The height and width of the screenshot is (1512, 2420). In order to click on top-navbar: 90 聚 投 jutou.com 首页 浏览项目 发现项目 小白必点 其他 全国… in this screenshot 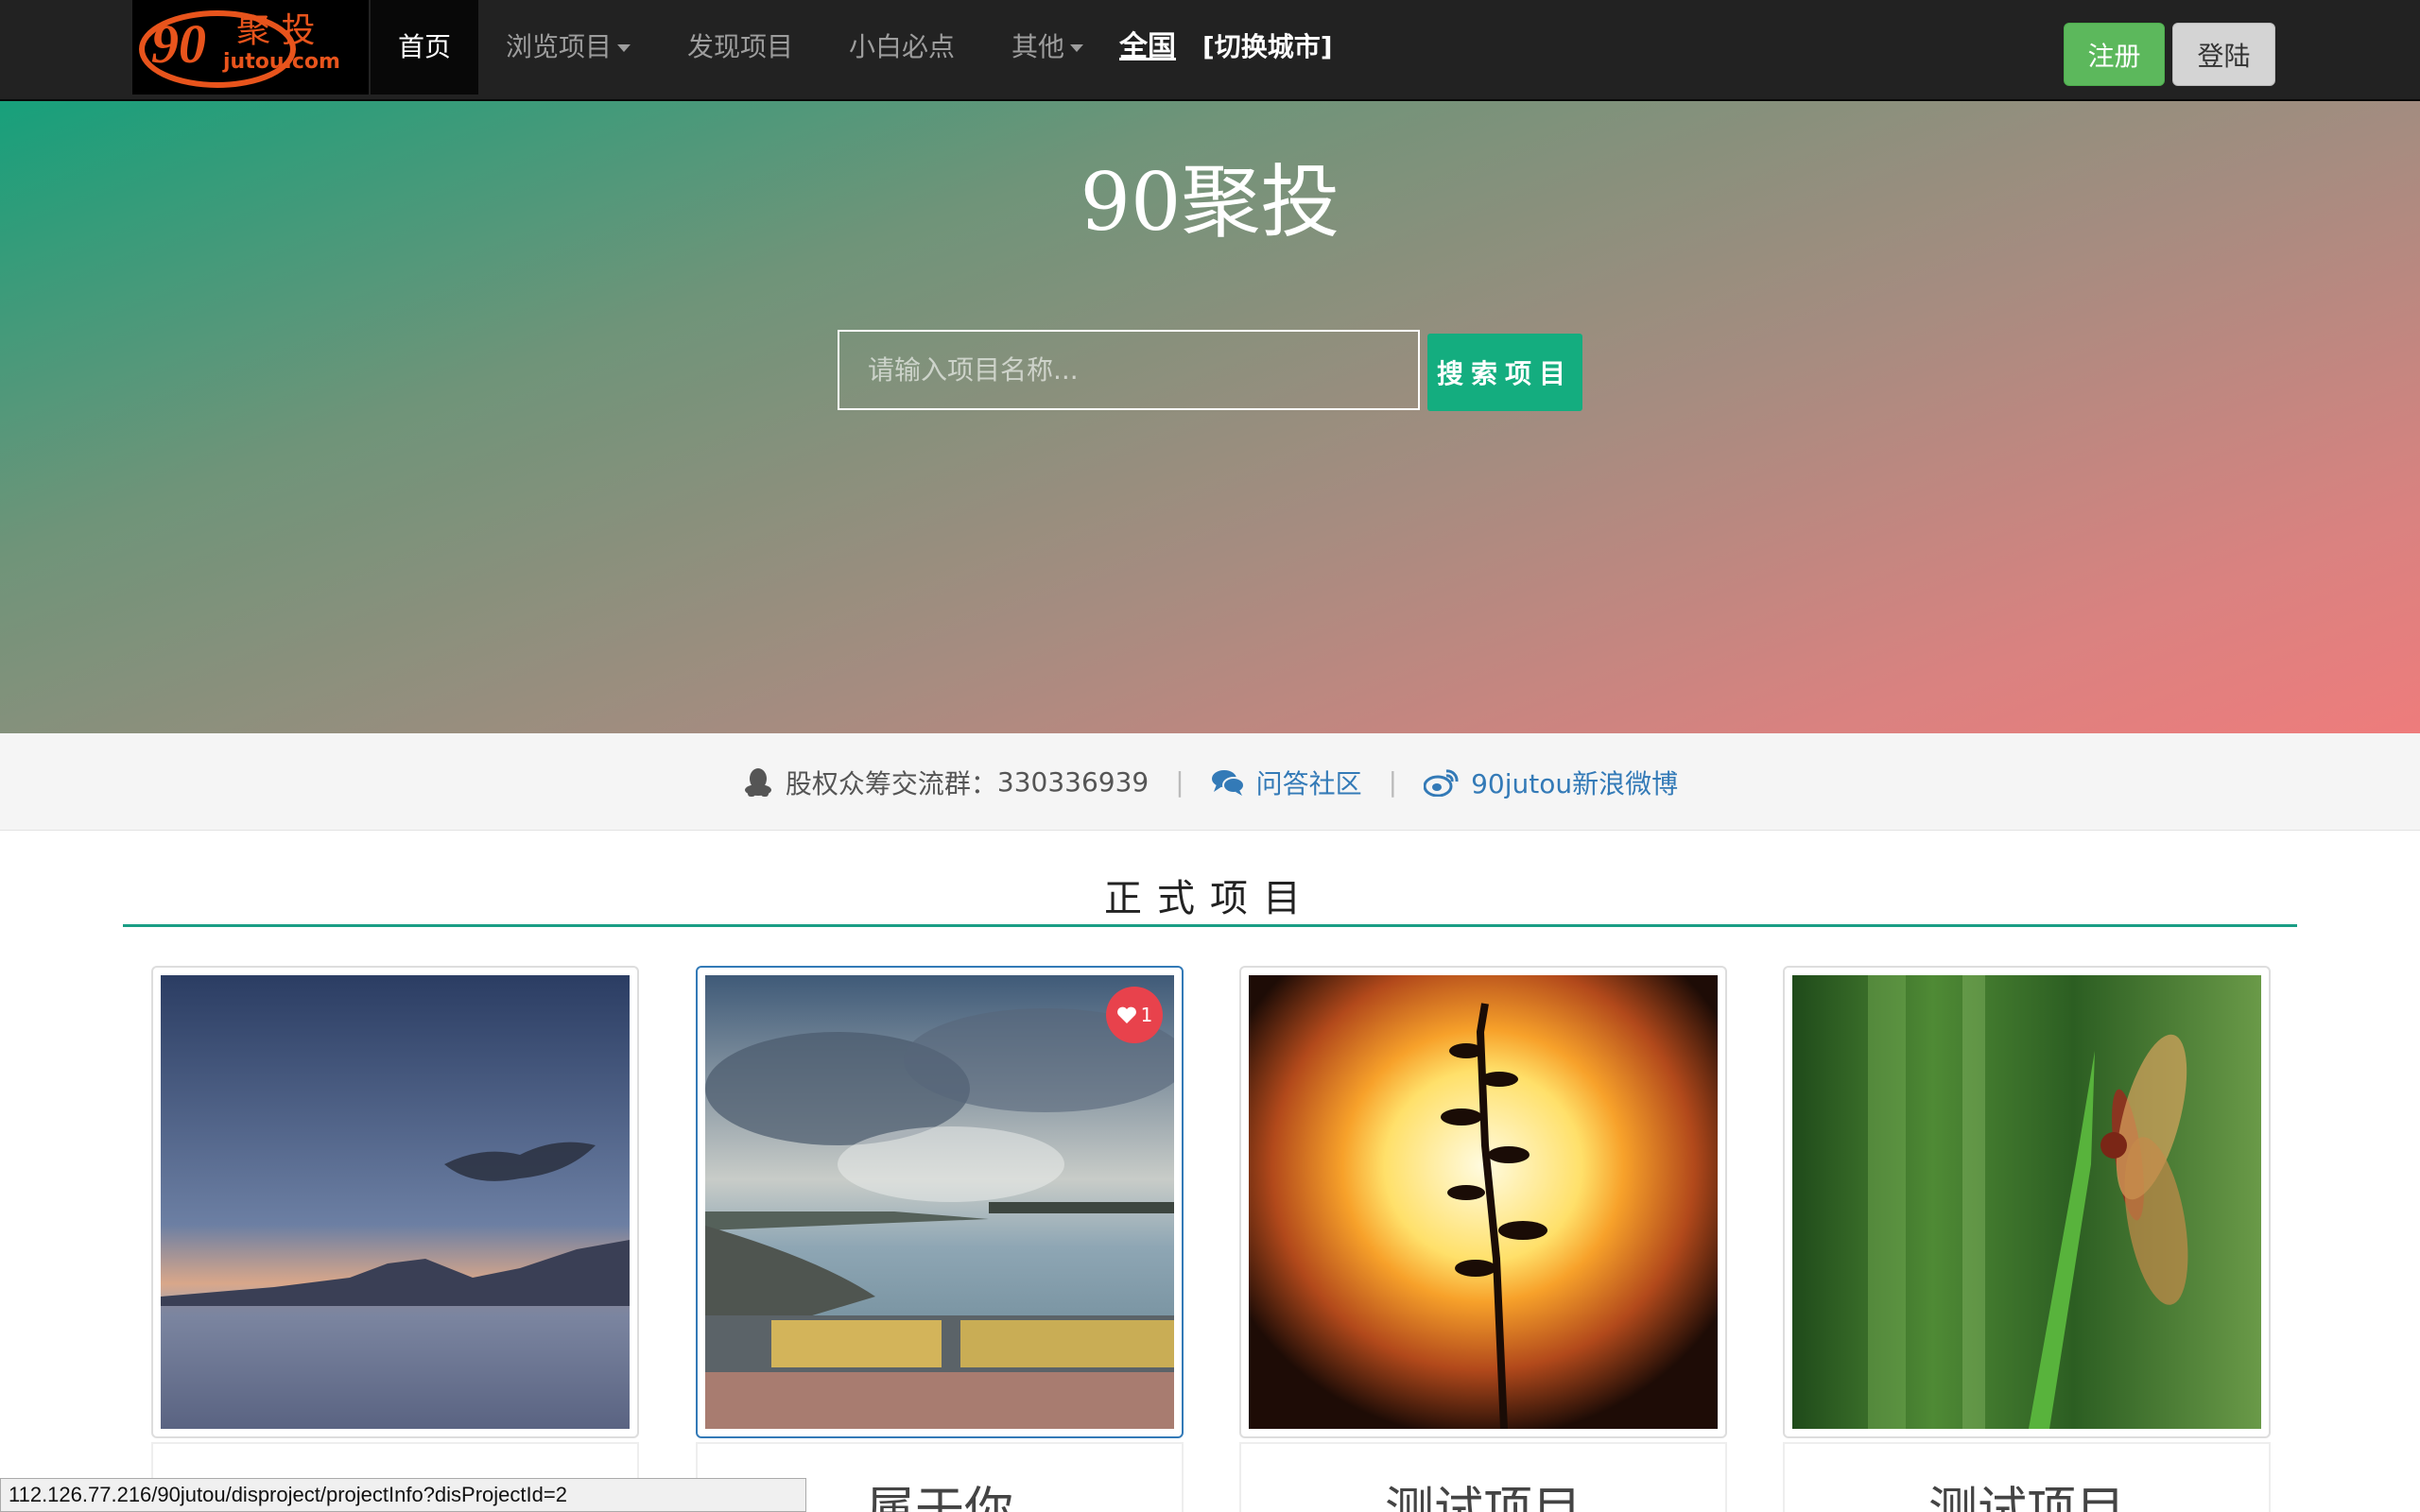, I will do `click(1210, 50)`.